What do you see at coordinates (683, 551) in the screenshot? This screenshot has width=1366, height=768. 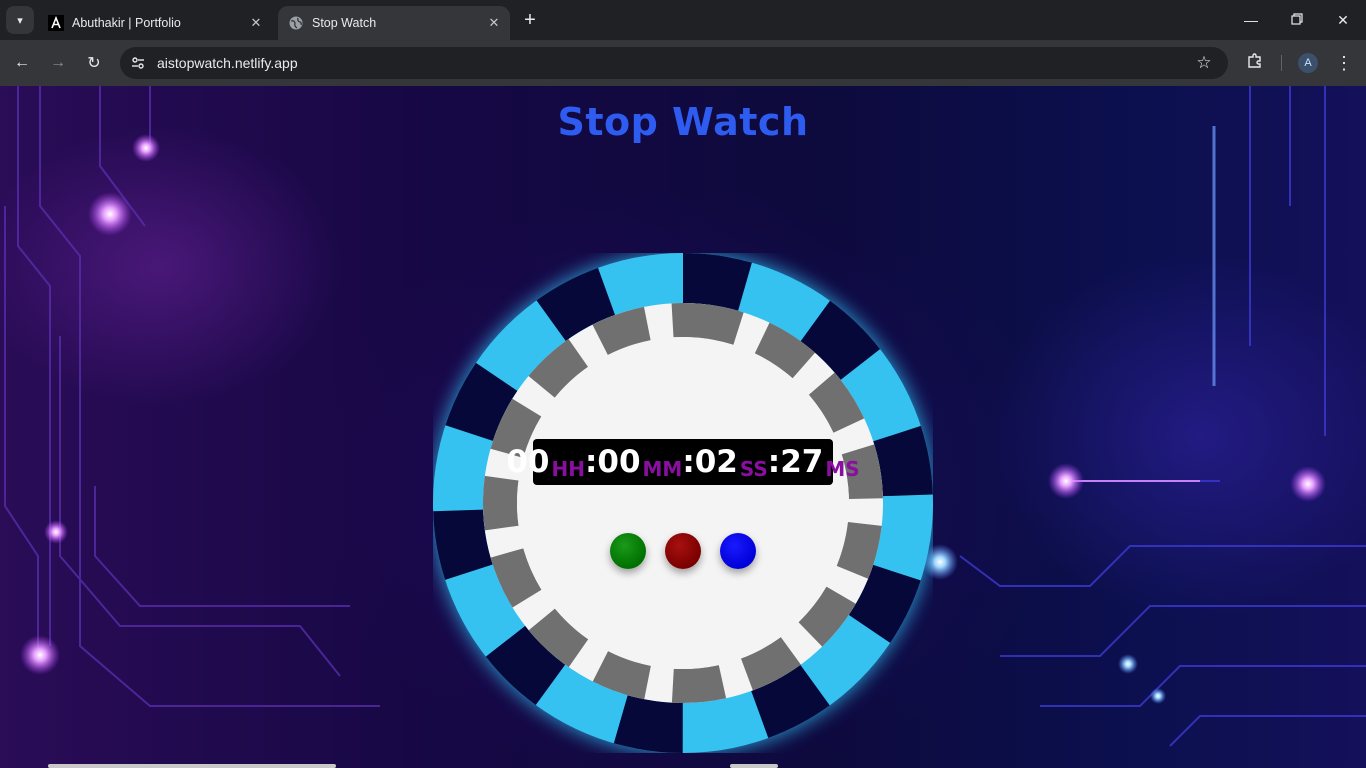 I see `stop-button` at bounding box center [683, 551].